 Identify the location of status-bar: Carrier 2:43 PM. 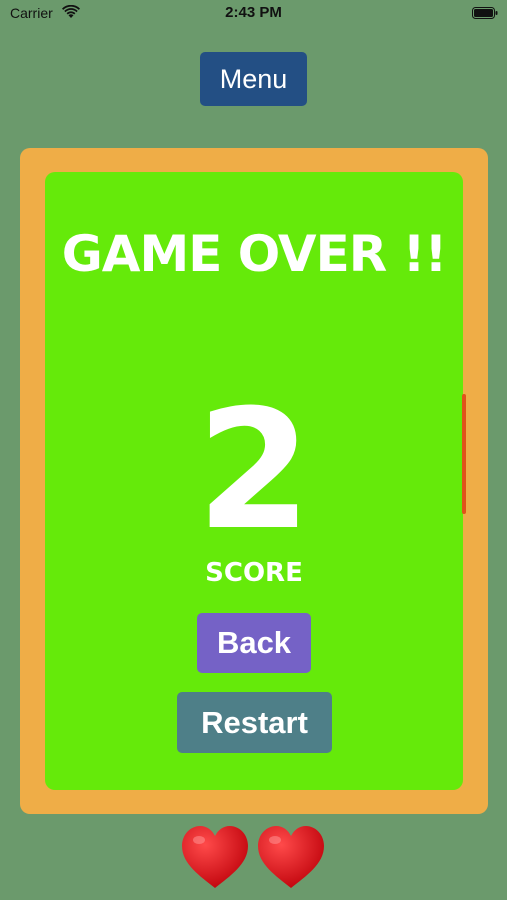
(253, 15).